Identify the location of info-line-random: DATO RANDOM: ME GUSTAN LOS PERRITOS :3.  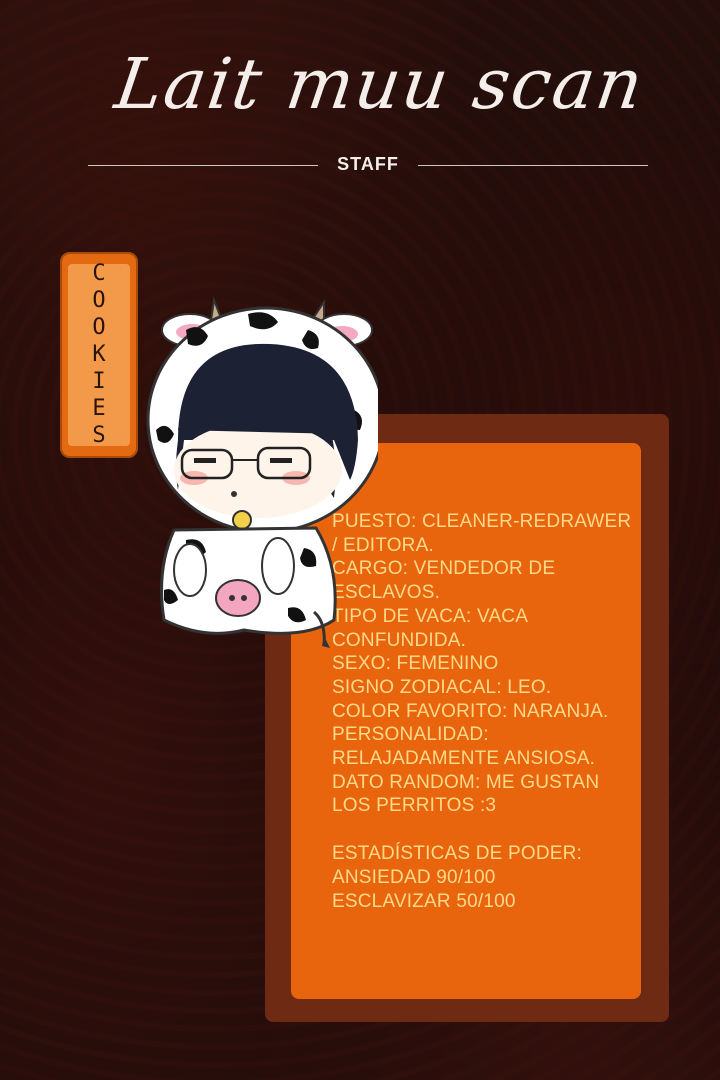
(466, 794).